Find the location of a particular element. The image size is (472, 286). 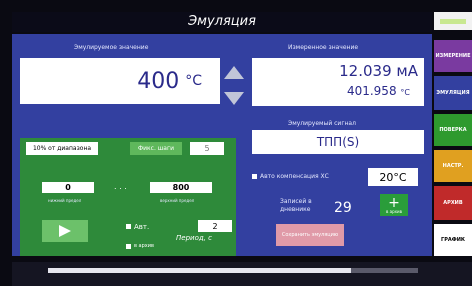

cold-junction-checkbox is located at coordinates (254, 176).